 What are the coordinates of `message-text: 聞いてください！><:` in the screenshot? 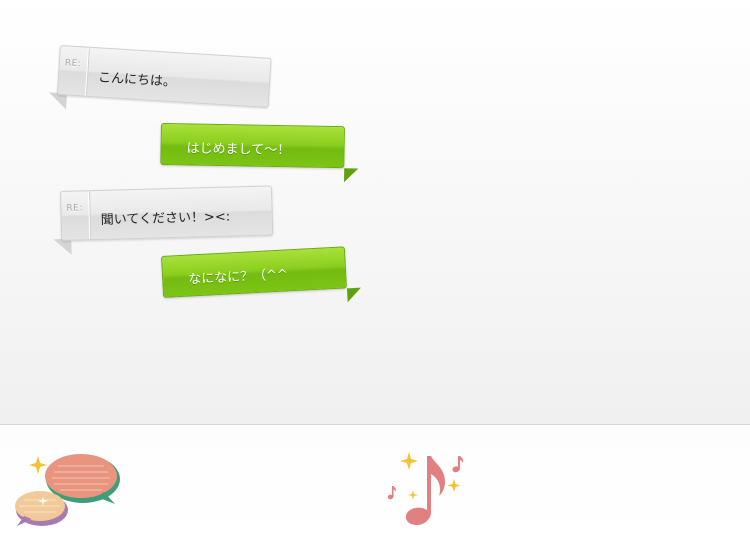 It's located at (165, 218).